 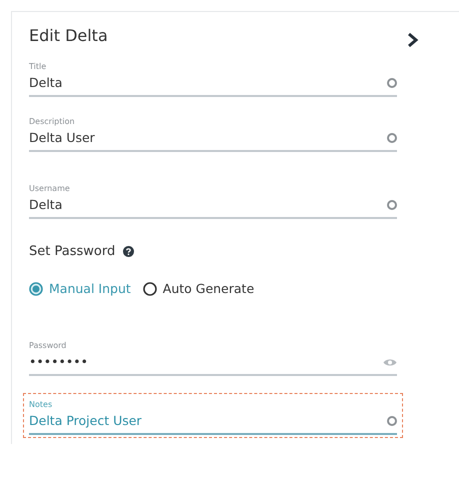 What do you see at coordinates (41, 405) in the screenshot?
I see `field-label: Notes` at bounding box center [41, 405].